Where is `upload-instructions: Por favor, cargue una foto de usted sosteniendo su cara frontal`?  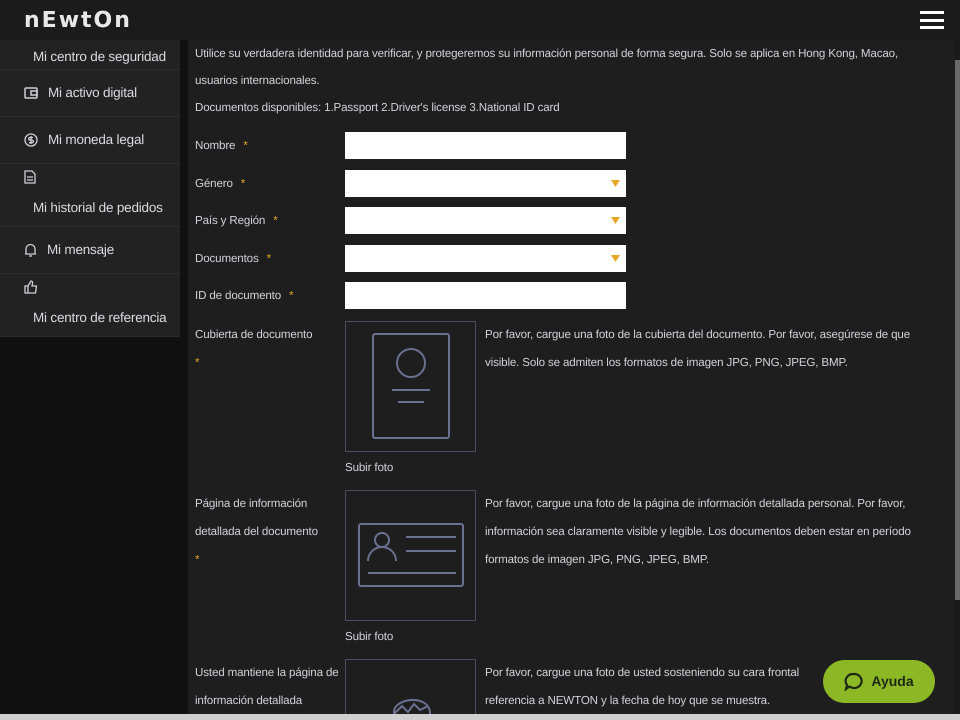 upload-instructions: Por favor, cargue una foto de usted sosteniendo su cara frontal is located at coordinates (642, 672).